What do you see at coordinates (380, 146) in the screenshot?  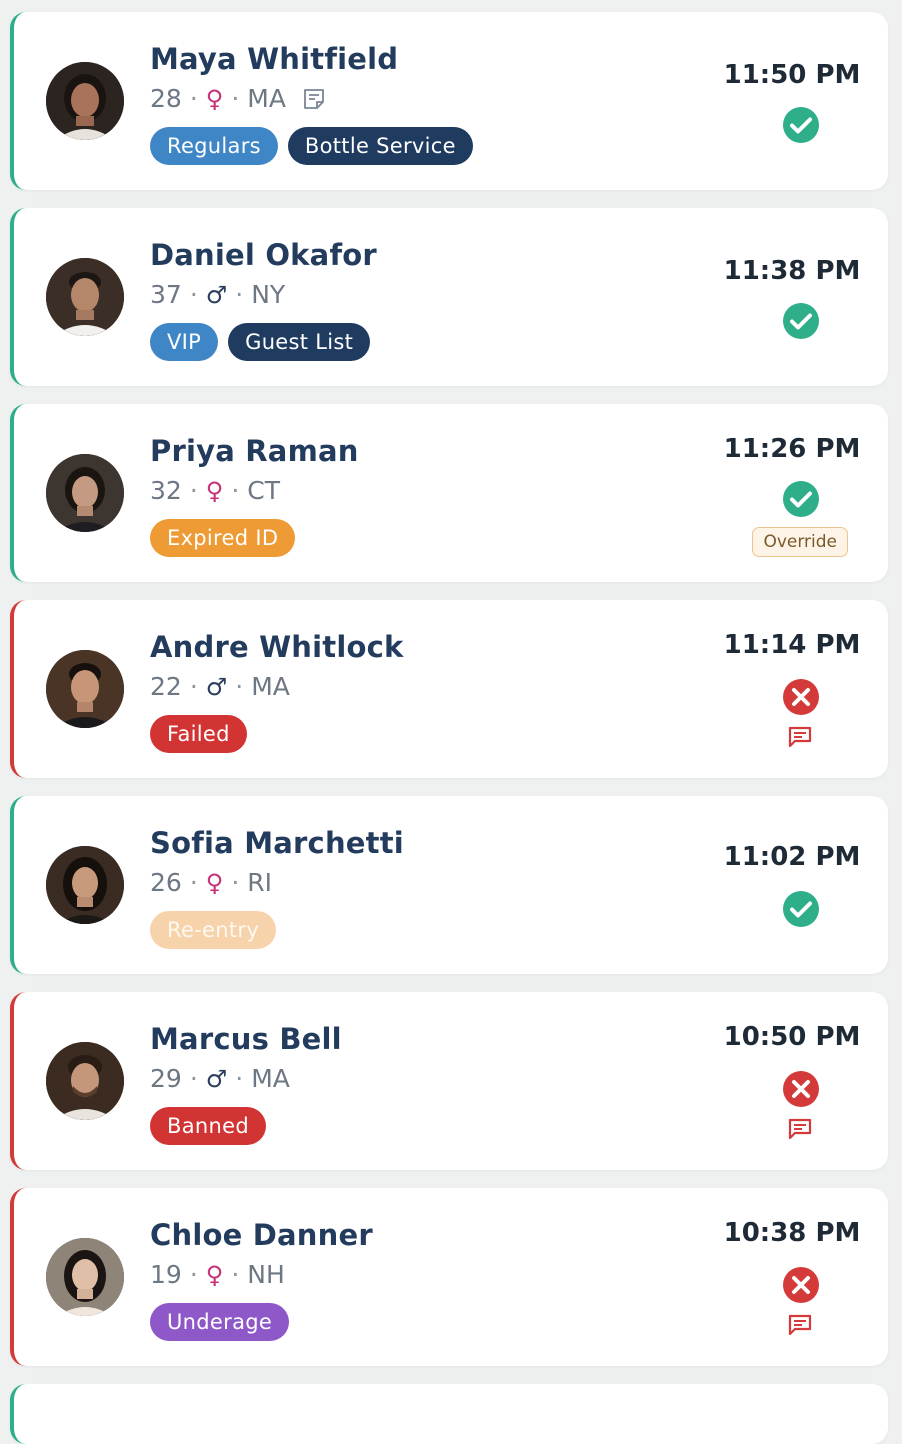 I see `tag-bottle-service: Bottle Service` at bounding box center [380, 146].